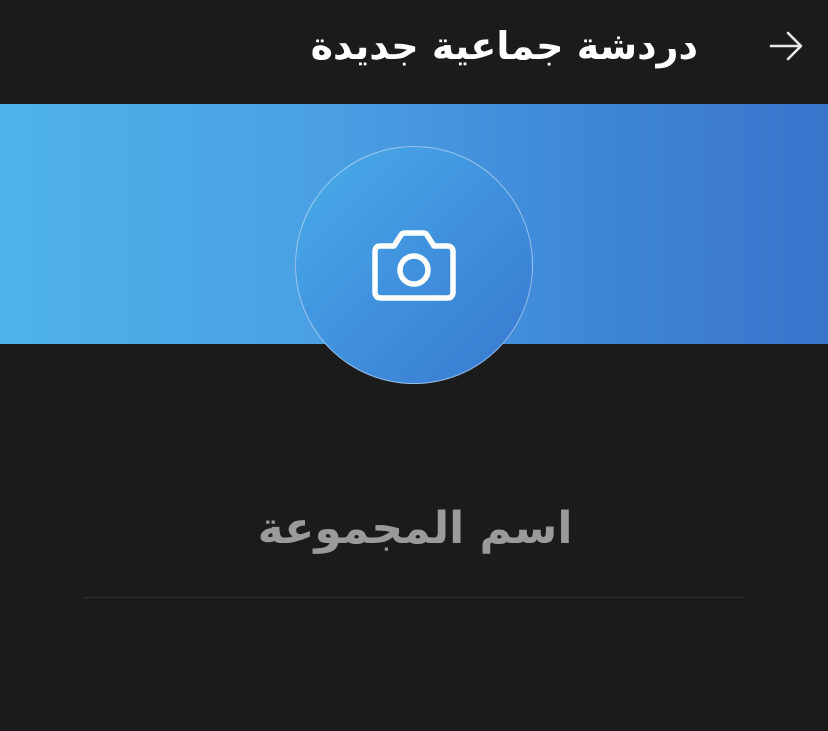  I want to click on back-button, so click(786, 46).